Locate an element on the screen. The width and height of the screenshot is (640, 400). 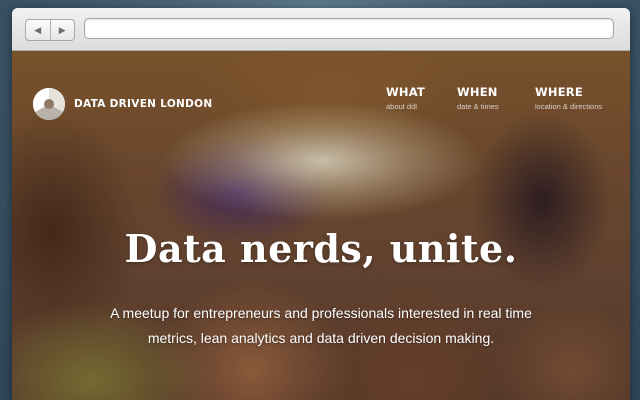
nav-item-where: WHERE location & directions is located at coordinates (568, 98).